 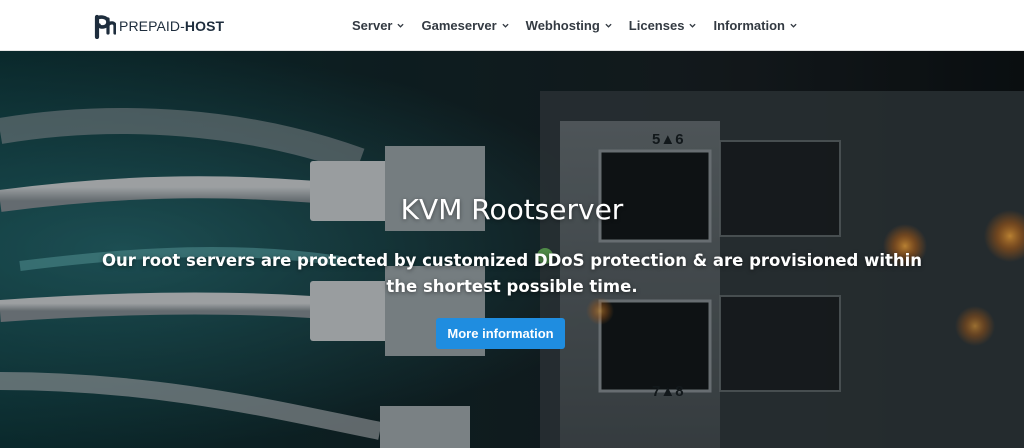 I want to click on nav-item-label: Licenses, so click(x=656, y=25).